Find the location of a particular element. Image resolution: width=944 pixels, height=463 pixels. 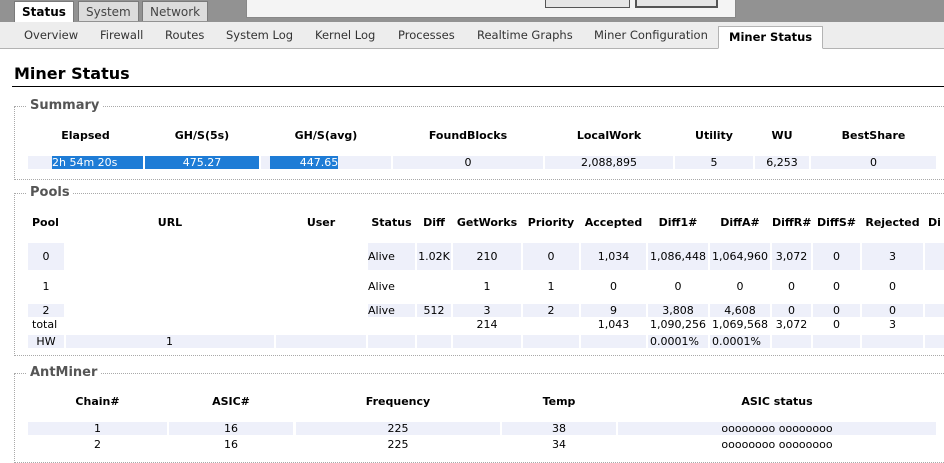

tab-status: Status is located at coordinates (44, 12).